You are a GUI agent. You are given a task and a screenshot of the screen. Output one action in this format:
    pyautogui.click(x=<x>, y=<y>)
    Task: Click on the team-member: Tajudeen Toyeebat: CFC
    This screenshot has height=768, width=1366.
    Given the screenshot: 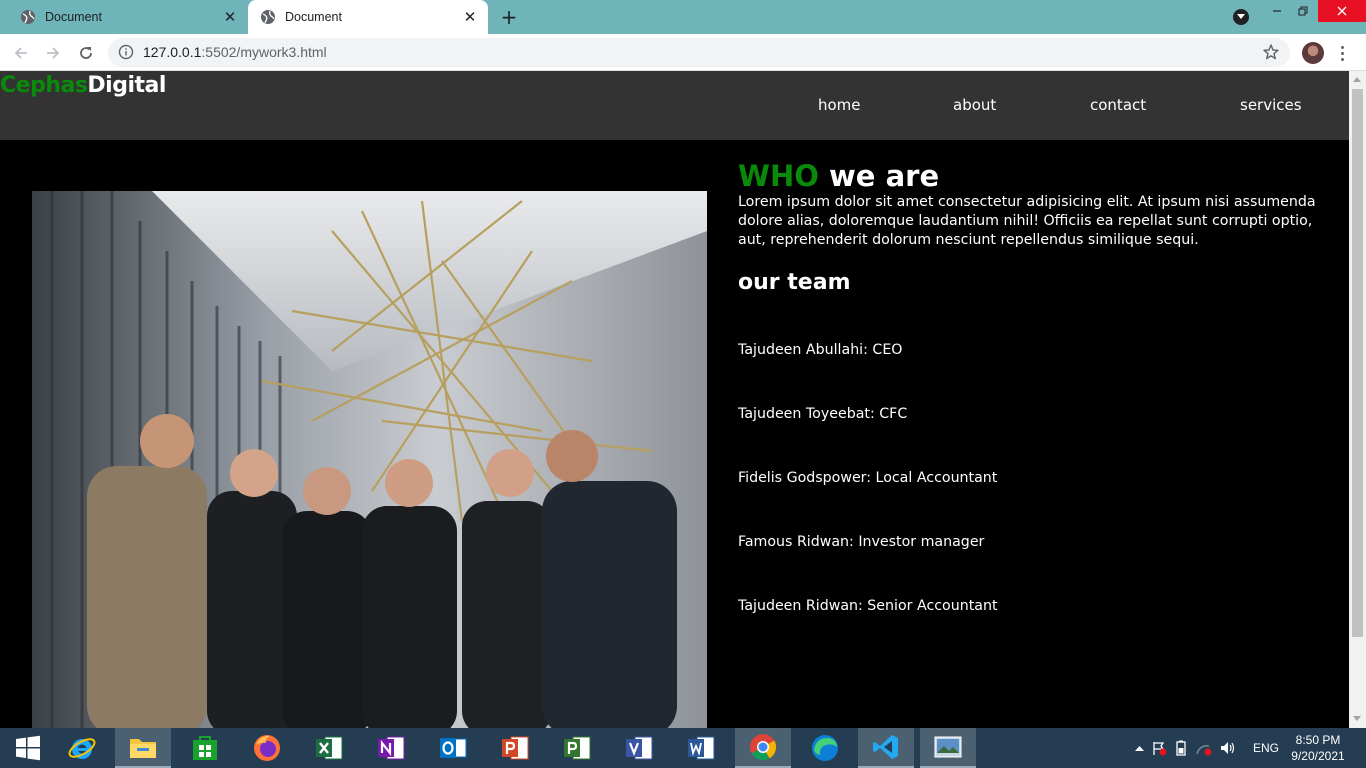 What is the action you would take?
    pyautogui.click(x=823, y=414)
    